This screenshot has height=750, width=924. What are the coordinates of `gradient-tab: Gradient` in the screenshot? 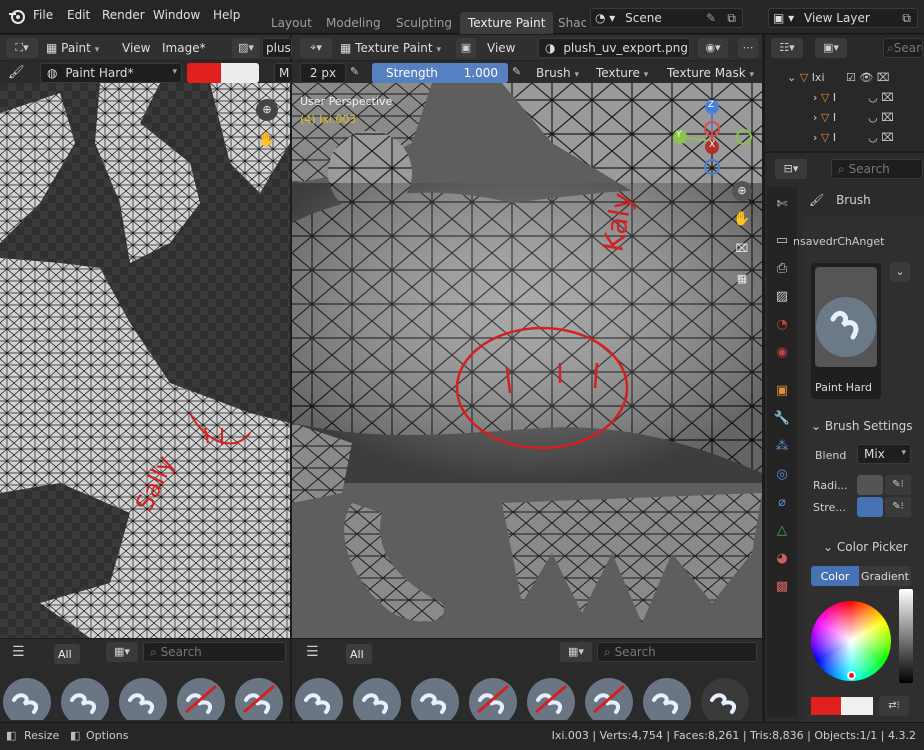 It's located at (885, 576).